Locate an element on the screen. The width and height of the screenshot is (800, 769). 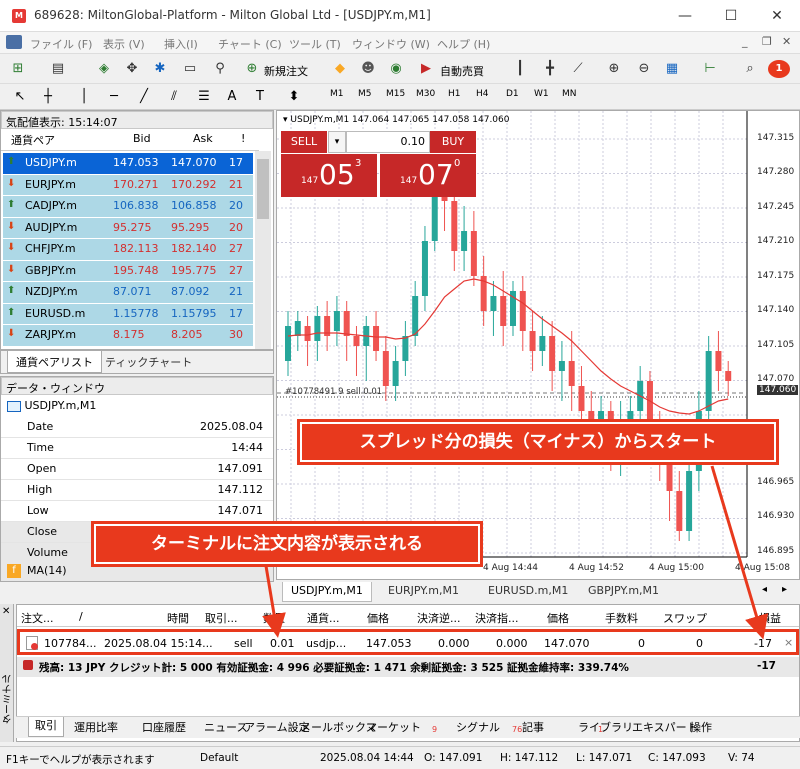
menu-help: ヘルプ (H) is located at coordinates (463, 44).